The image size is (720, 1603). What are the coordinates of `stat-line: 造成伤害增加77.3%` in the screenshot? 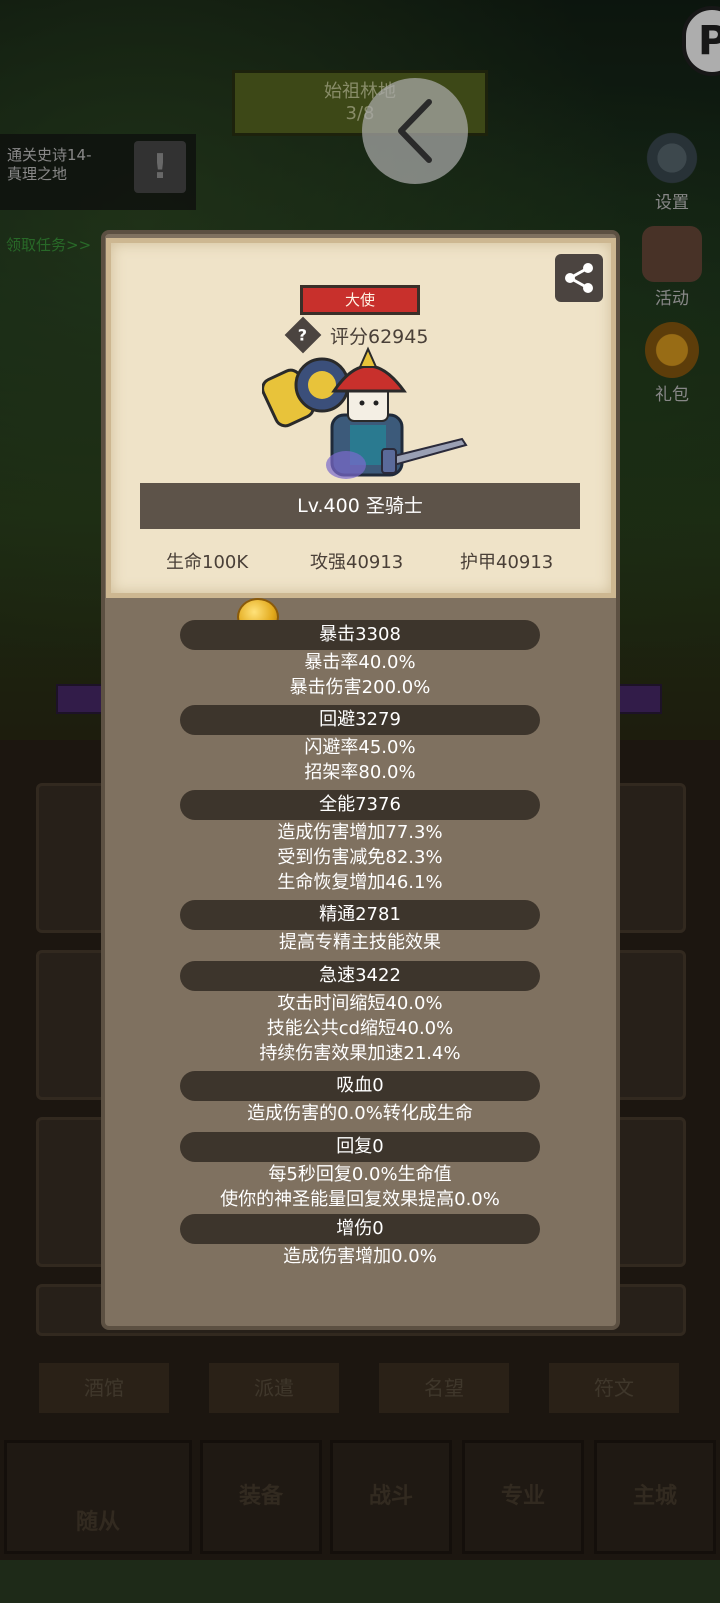 It's located at (360, 832).